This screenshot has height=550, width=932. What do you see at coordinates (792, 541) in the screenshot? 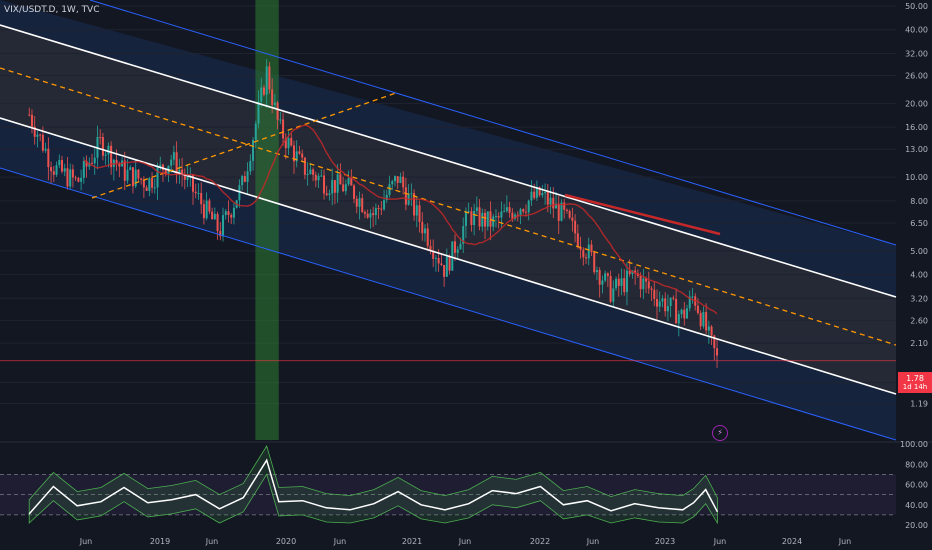
I see `time-axis-label: 2024` at bounding box center [792, 541].